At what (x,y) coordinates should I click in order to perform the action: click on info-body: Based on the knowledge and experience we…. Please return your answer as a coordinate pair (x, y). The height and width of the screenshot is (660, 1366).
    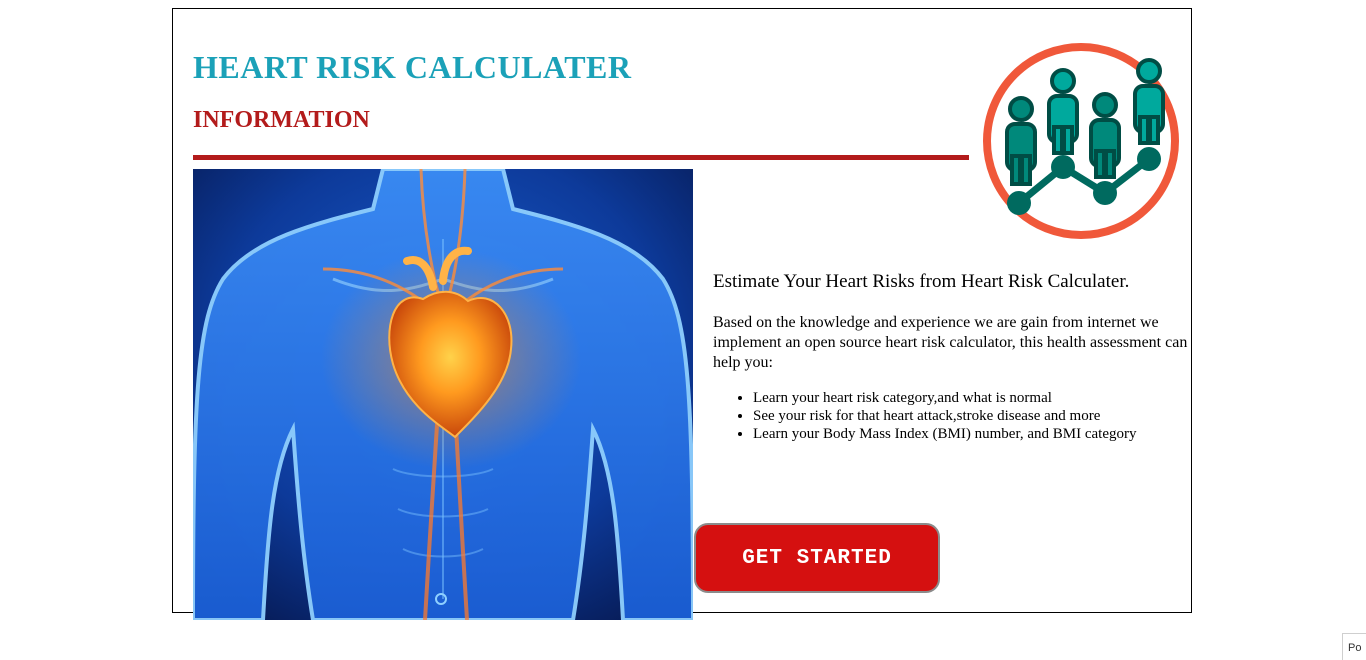
    Looking at the image, I should click on (950, 342).